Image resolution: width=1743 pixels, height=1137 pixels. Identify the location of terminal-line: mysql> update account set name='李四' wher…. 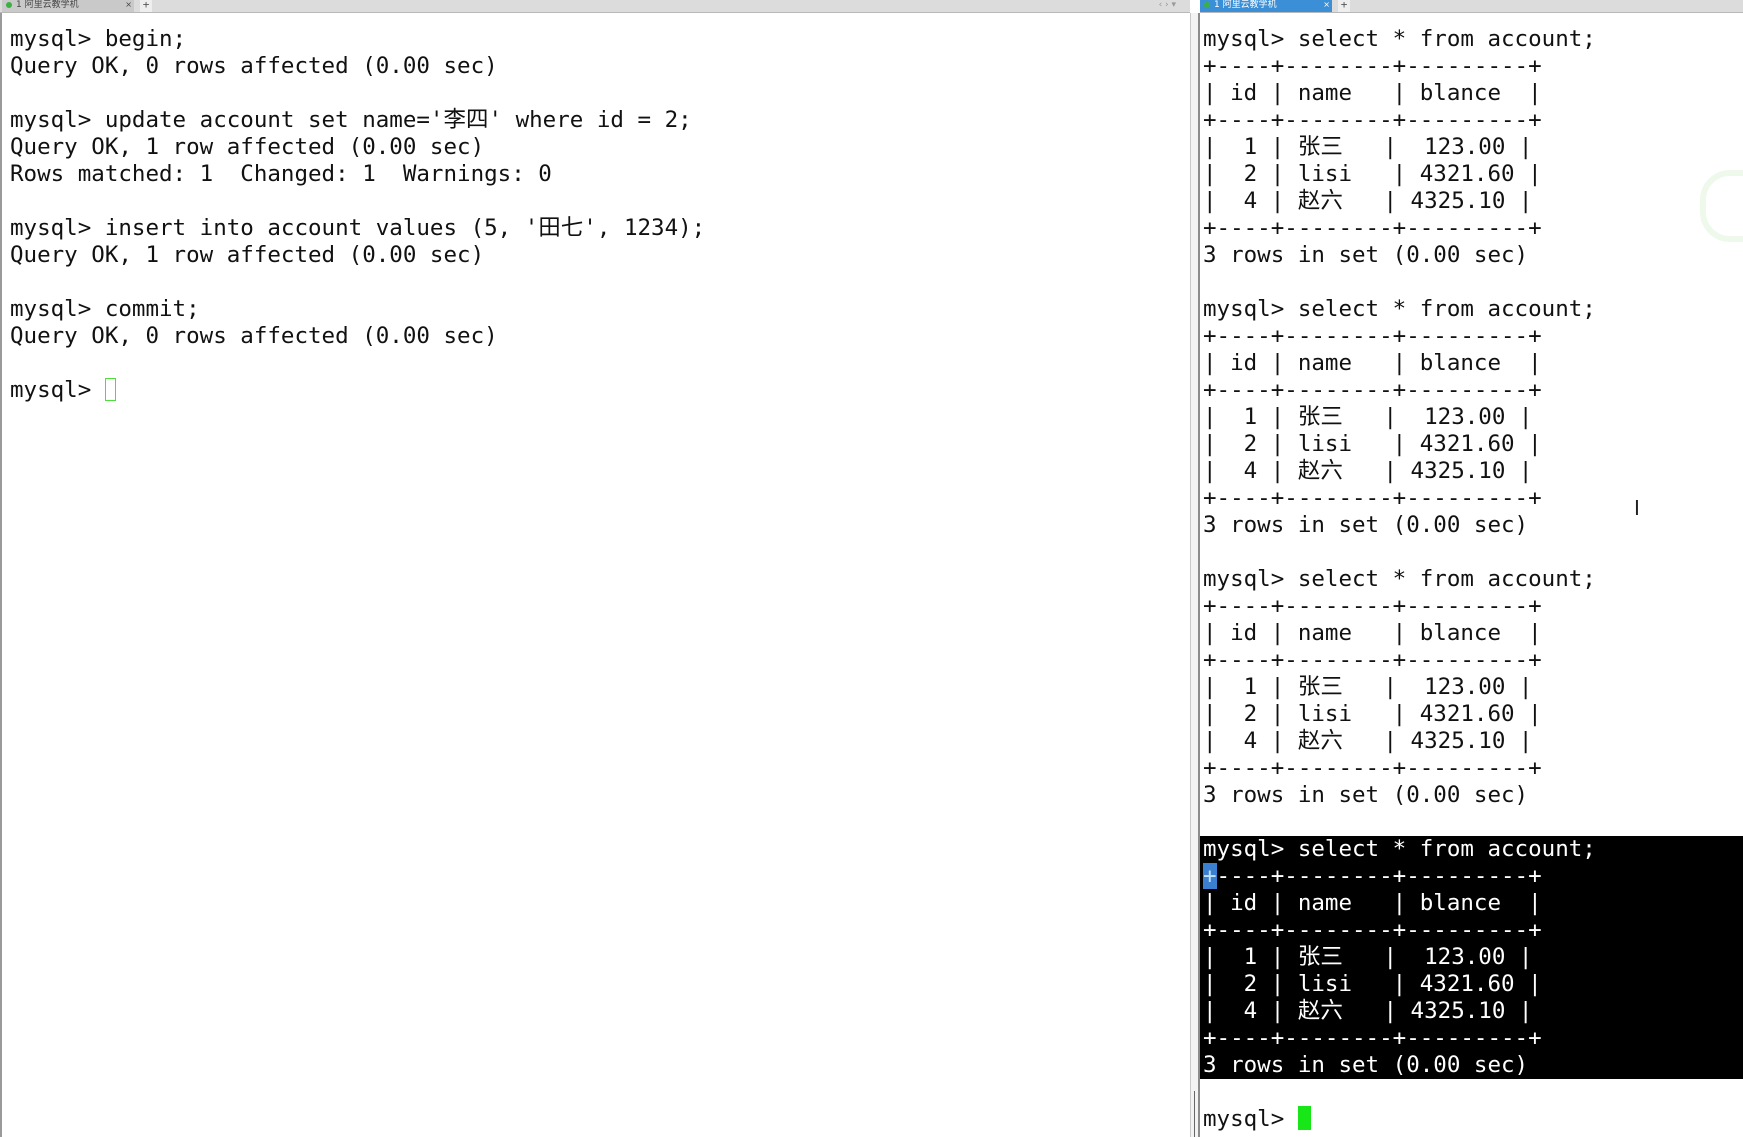
(351, 120).